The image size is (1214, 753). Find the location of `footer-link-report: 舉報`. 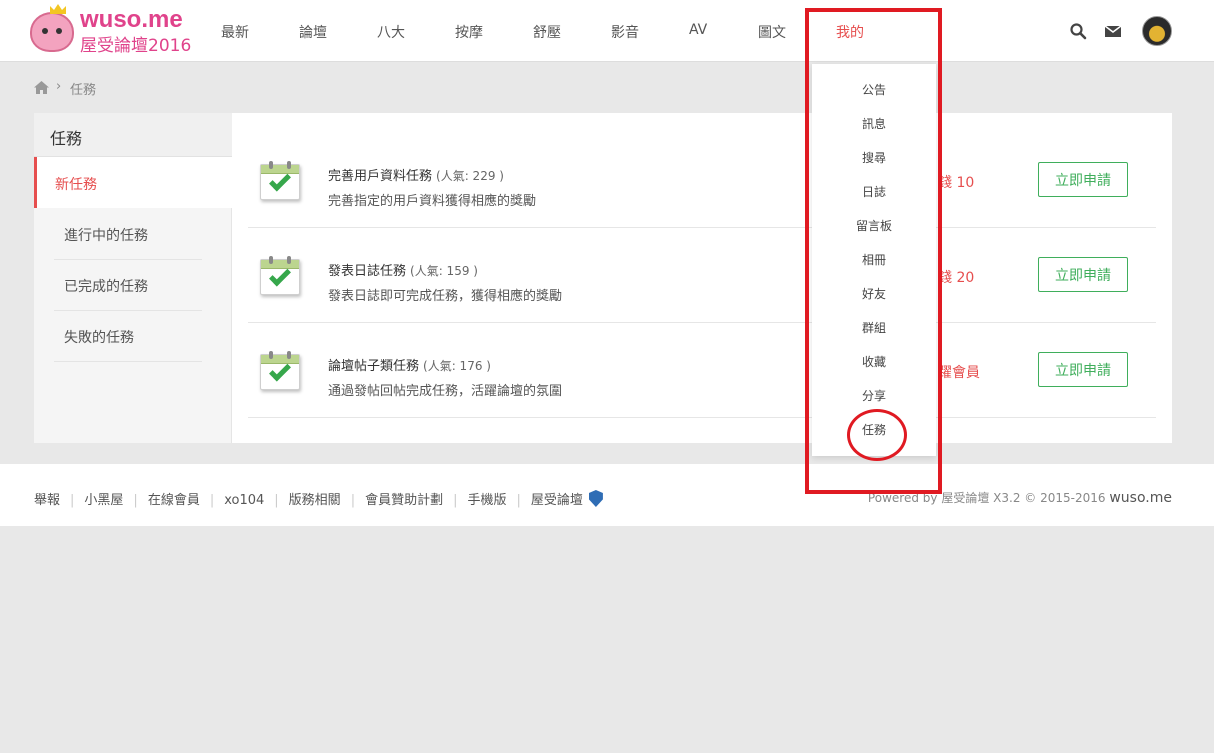

footer-link-report: 舉報 is located at coordinates (47, 500).